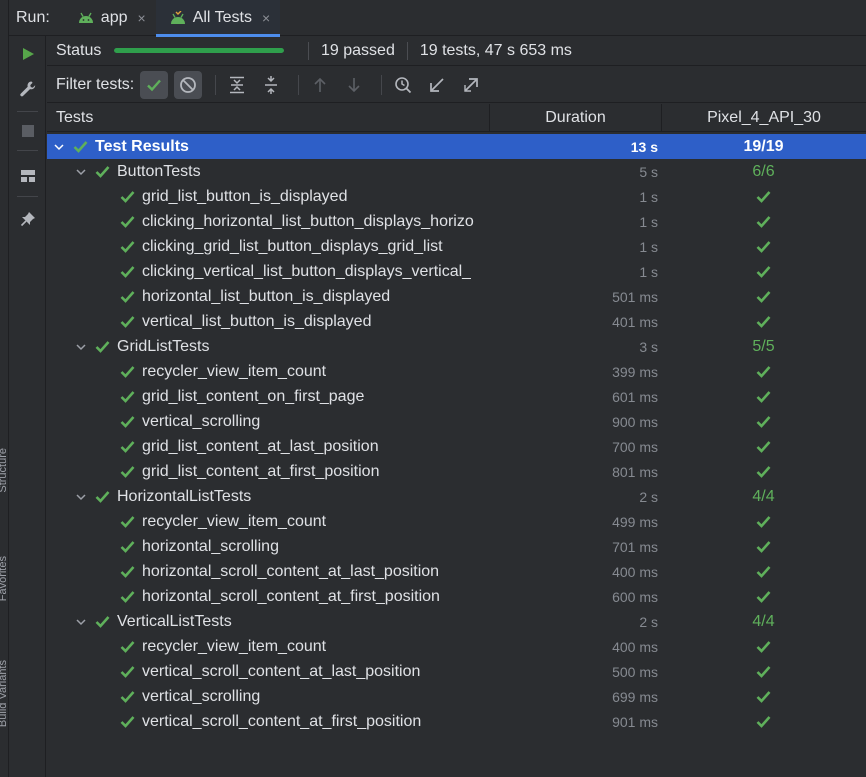 This screenshot has height=777, width=866. I want to click on duration-cell: 701 ms, so click(635, 546).